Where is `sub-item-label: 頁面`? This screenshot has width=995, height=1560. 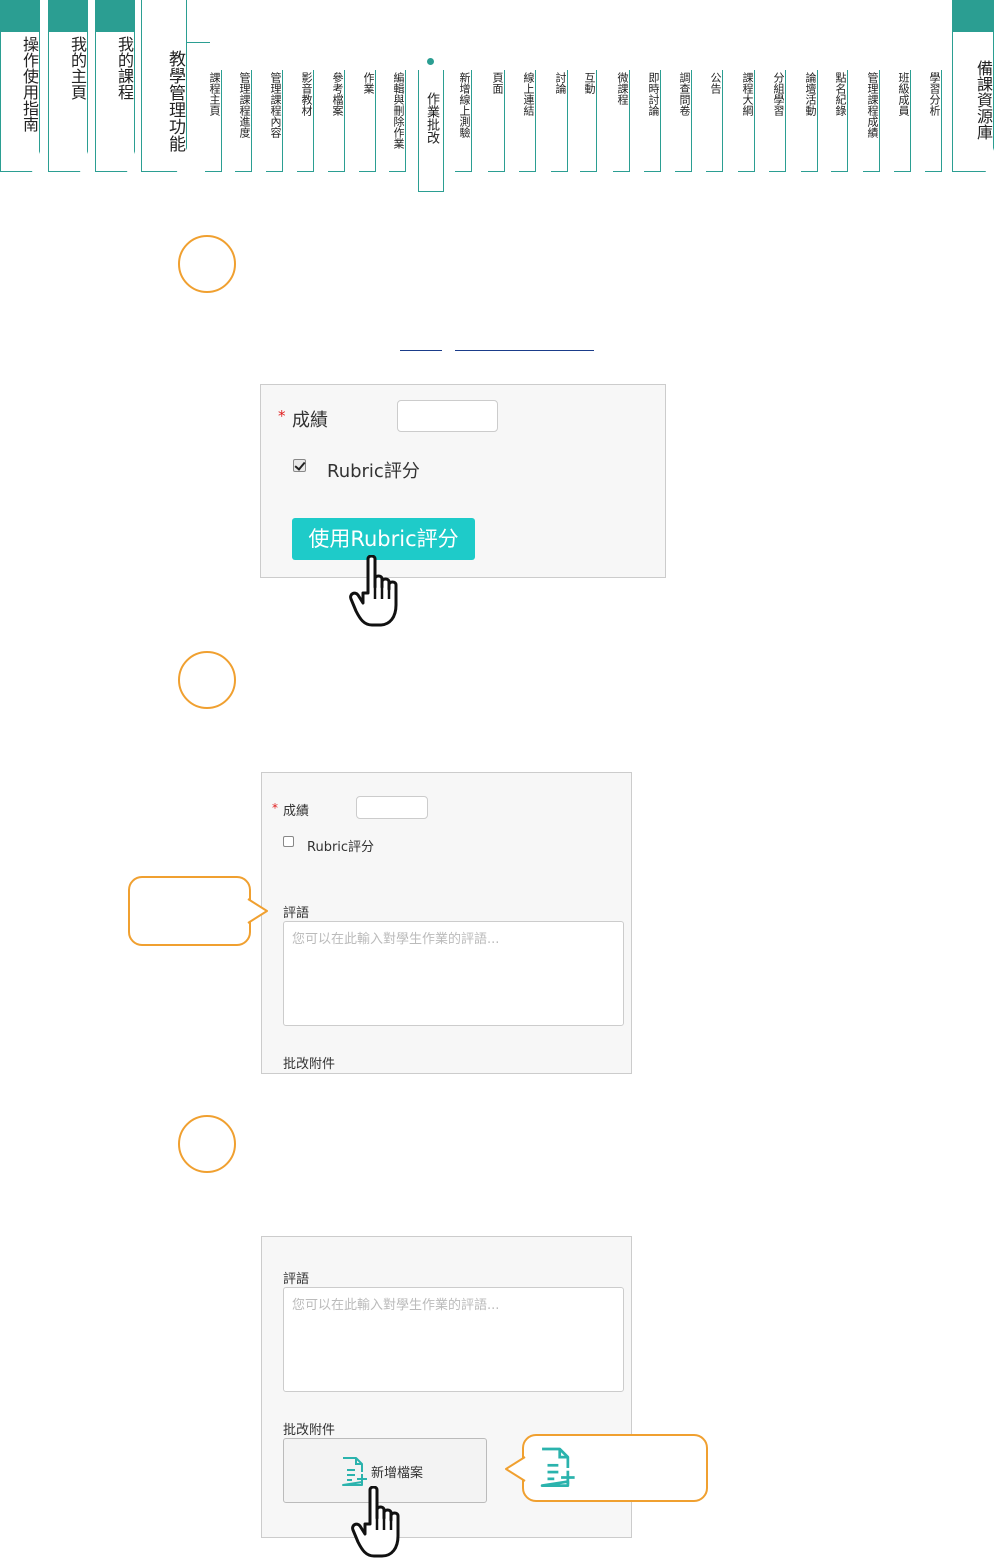 sub-item-label: 頁面 is located at coordinates (497, 83).